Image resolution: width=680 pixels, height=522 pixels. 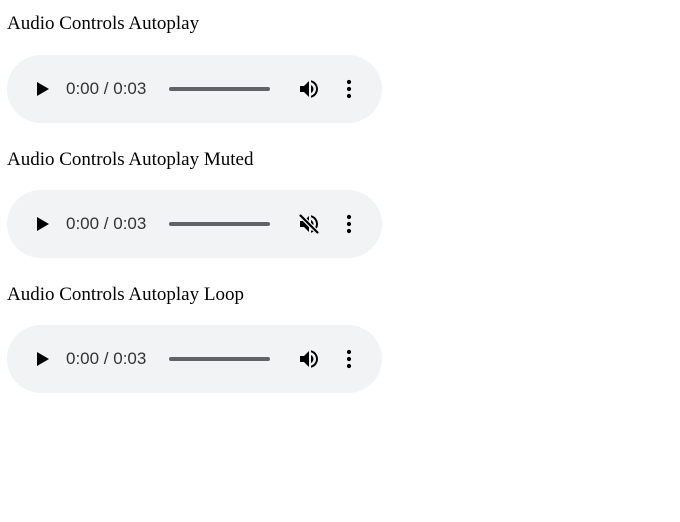 I want to click on section-title-autoplay-muted: Audio Controls Autoplay Muted, so click(x=130, y=159).